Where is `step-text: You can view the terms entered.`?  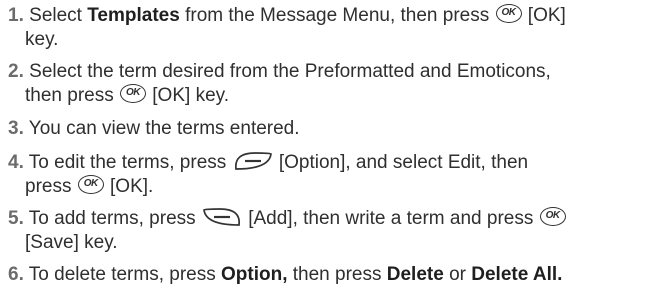
step-text: You can view the terms entered. is located at coordinates (164, 128).